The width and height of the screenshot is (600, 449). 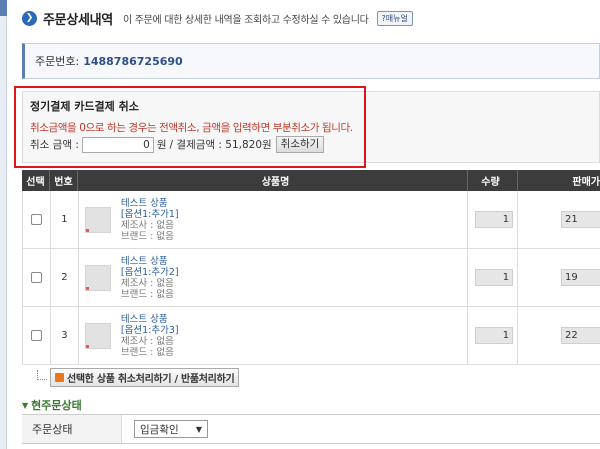 I want to click on price-field: 19, so click(x=580, y=277).